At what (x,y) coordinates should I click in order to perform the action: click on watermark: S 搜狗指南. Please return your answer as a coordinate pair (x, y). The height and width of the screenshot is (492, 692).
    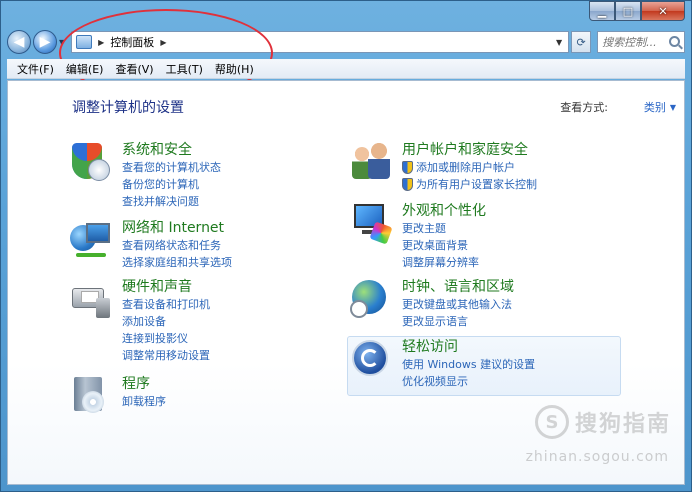
    Looking at the image, I should click on (602, 422).